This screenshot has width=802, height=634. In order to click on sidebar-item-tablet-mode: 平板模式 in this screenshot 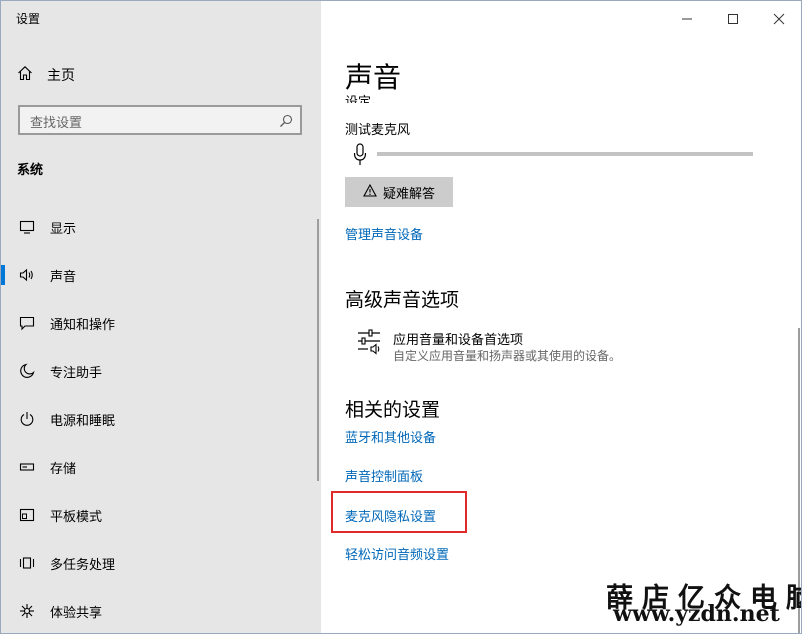, I will do `click(161, 515)`.